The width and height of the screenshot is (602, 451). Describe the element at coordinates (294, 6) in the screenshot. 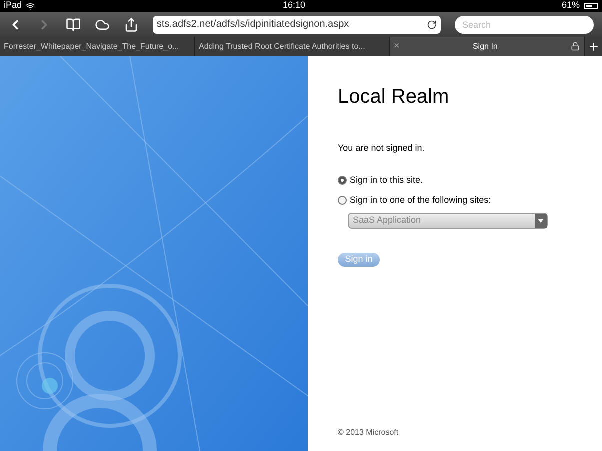

I see `clock: 16:10` at that location.